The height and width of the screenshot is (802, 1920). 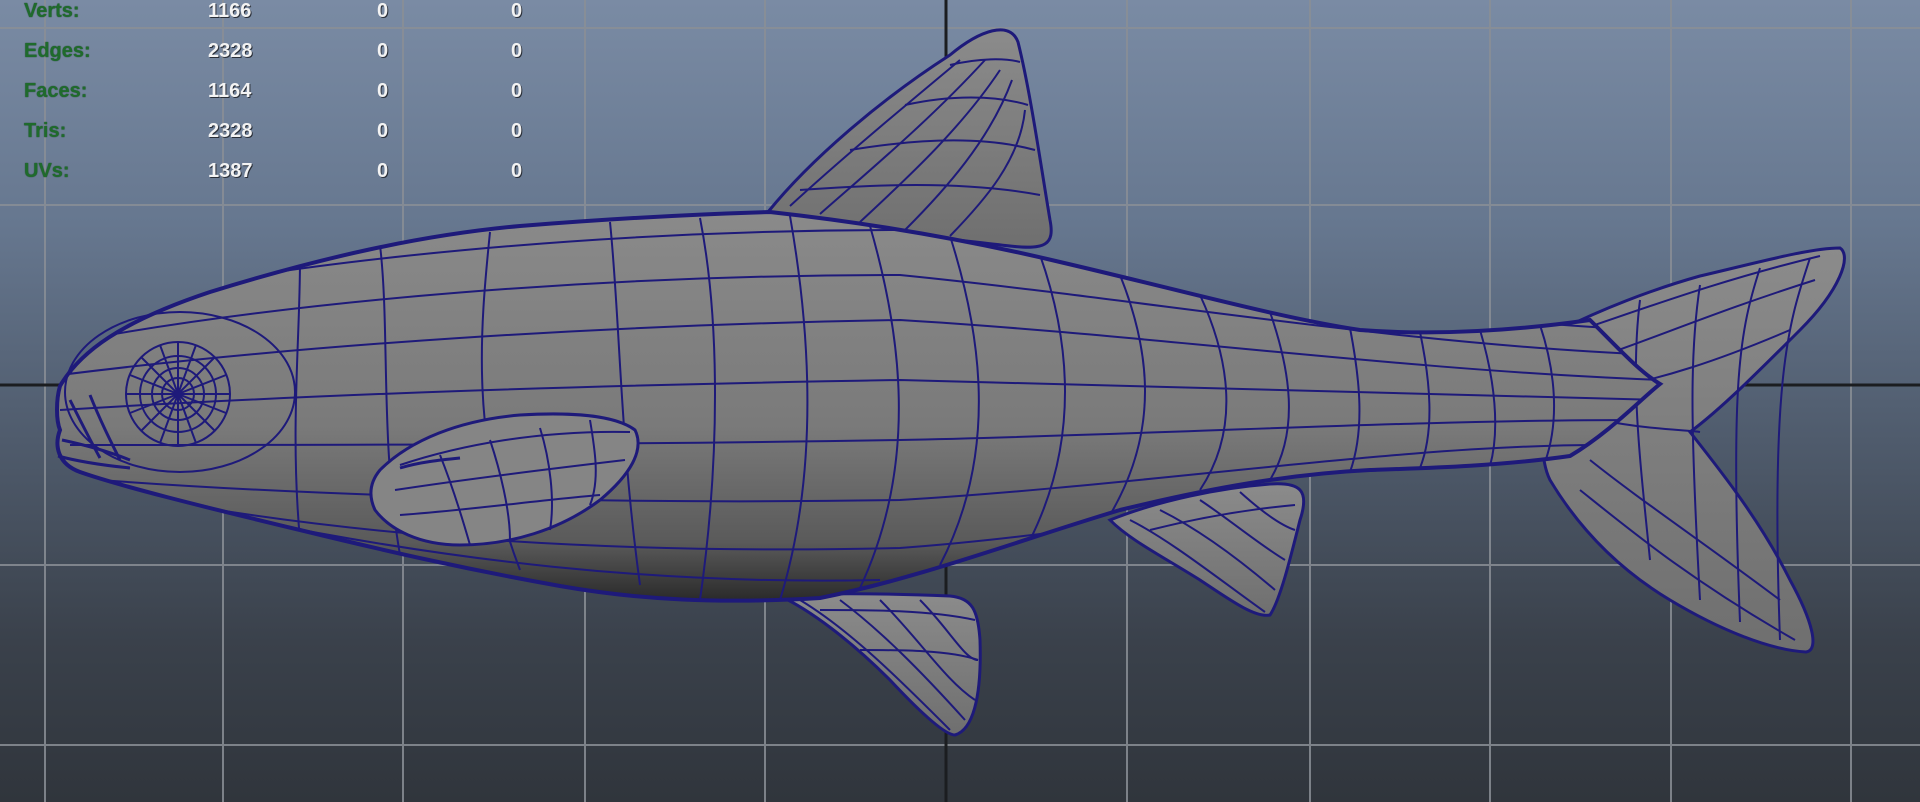 I want to click on hud-label: Tris:, so click(x=45, y=131).